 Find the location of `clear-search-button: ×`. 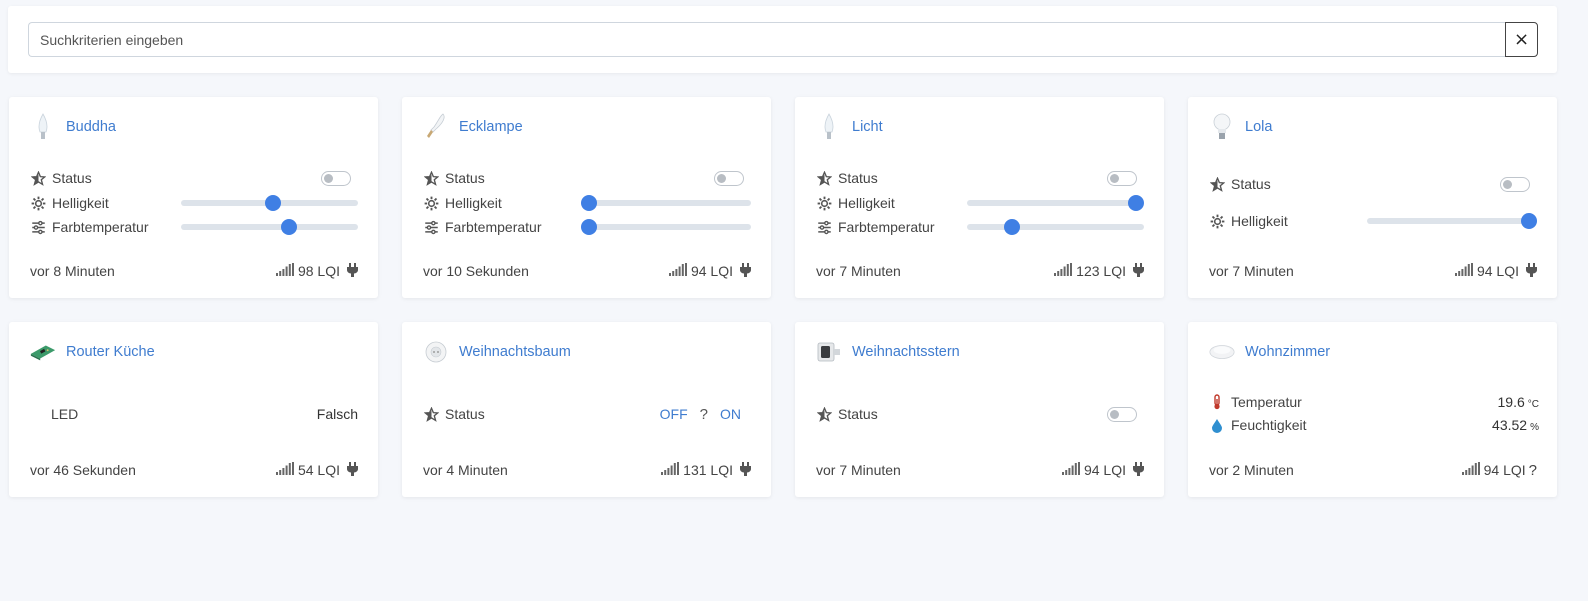

clear-search-button: × is located at coordinates (1521, 39).